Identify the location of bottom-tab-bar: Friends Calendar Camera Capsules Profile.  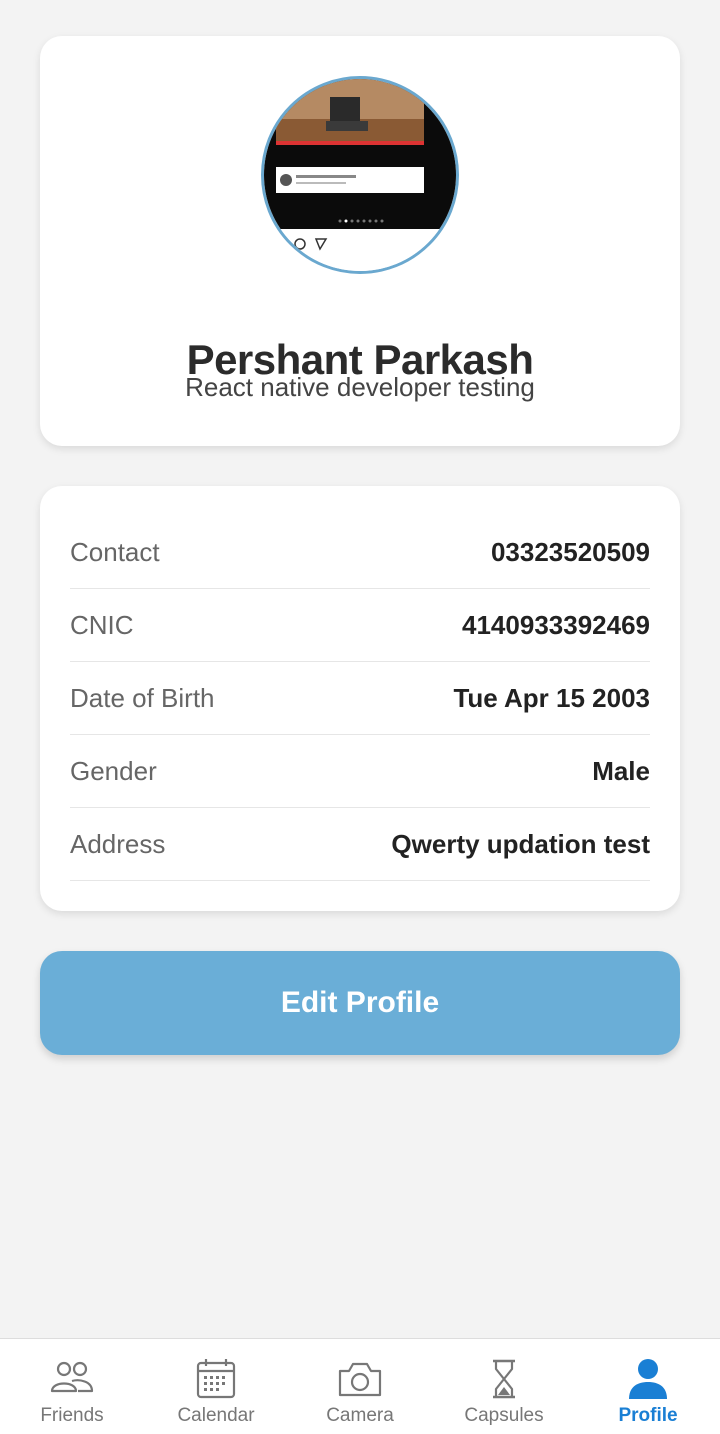
(360, 1386).